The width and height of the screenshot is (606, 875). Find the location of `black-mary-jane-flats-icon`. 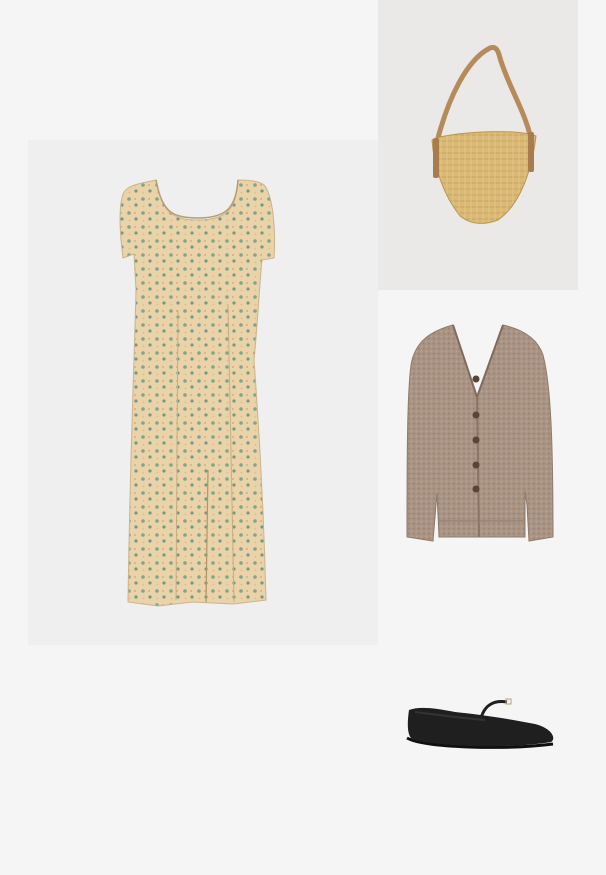

black-mary-jane-flats-icon is located at coordinates (480, 723).